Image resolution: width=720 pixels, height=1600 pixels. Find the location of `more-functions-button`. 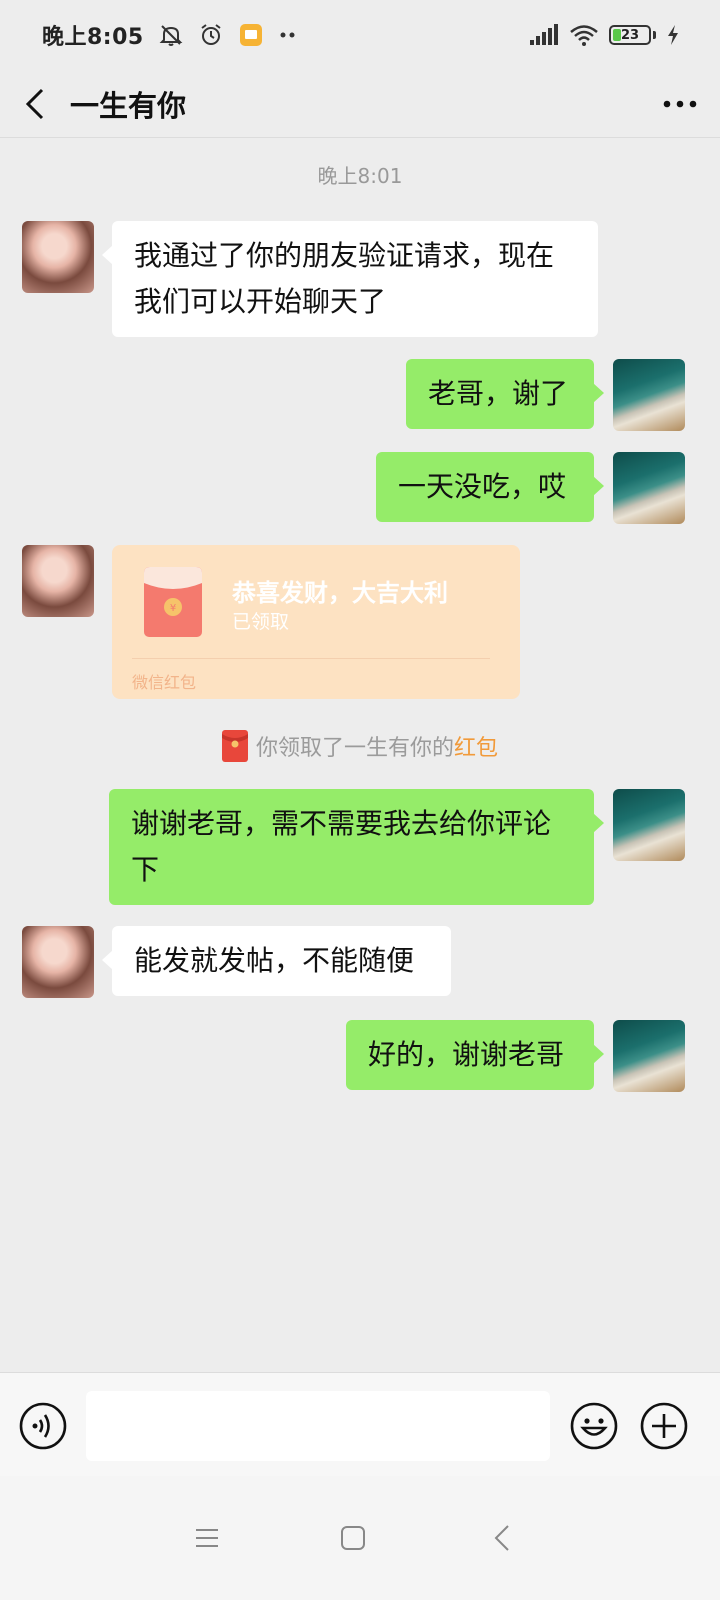

more-functions-button is located at coordinates (664, 1426).